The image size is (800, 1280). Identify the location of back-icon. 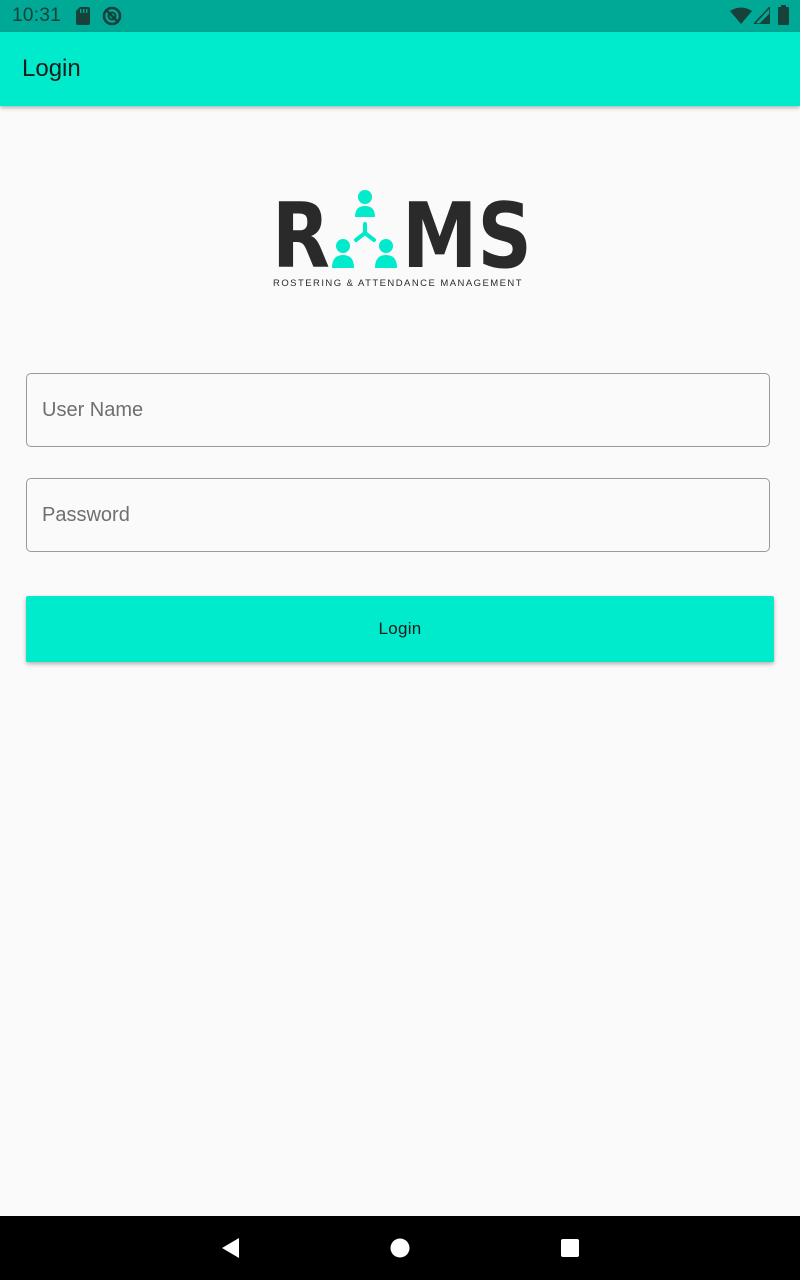
(230, 1248).